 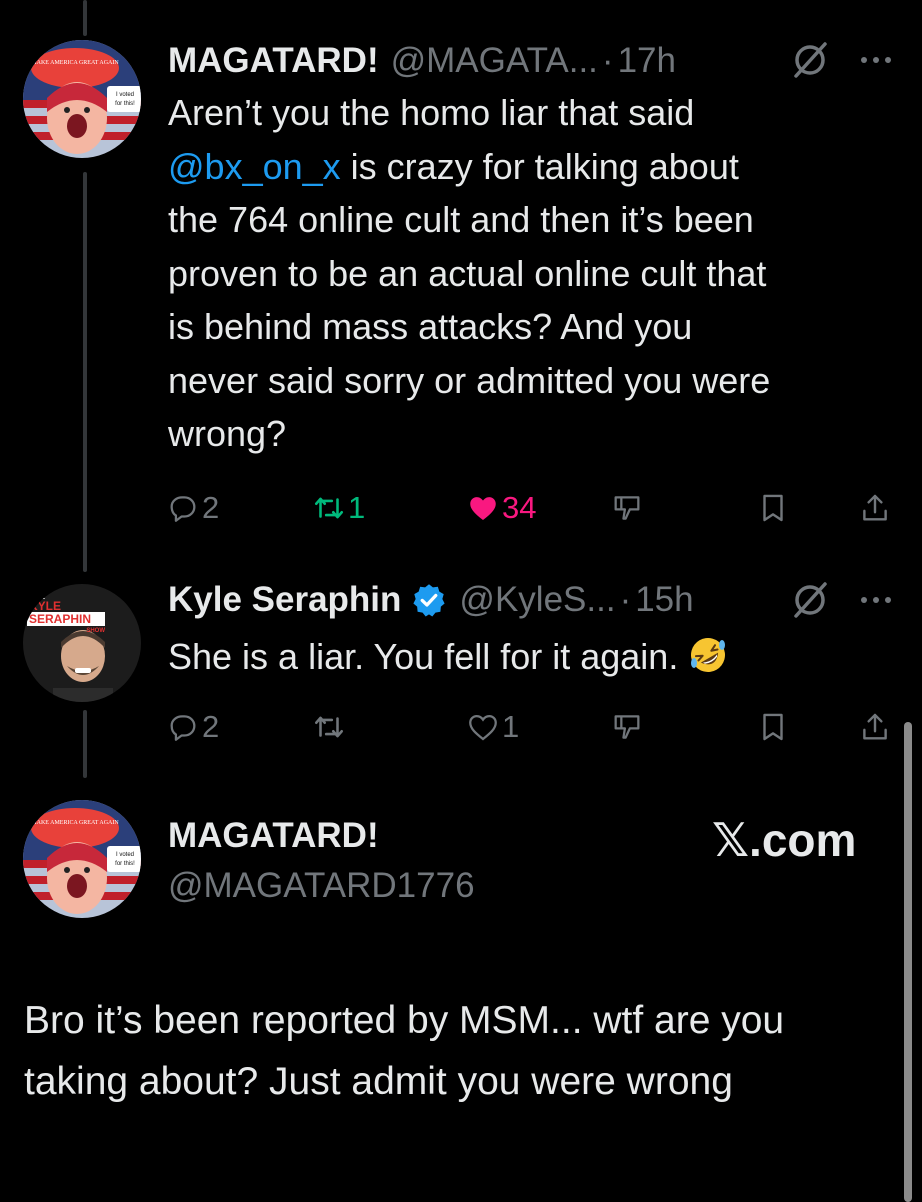 I want to click on tweet1-line-2-text: is crazy for talking about, so click(x=539, y=166).